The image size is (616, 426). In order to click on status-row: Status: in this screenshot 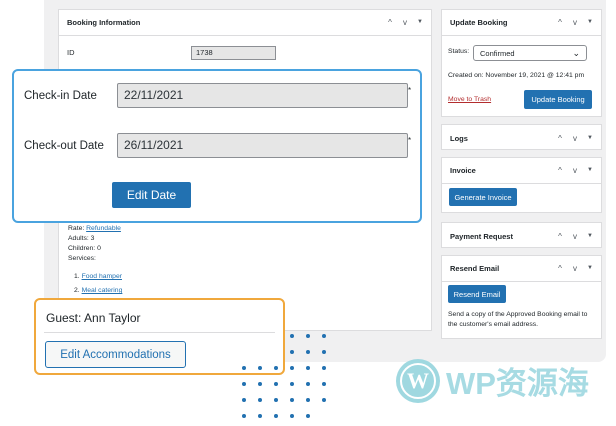, I will do `click(458, 52)`.